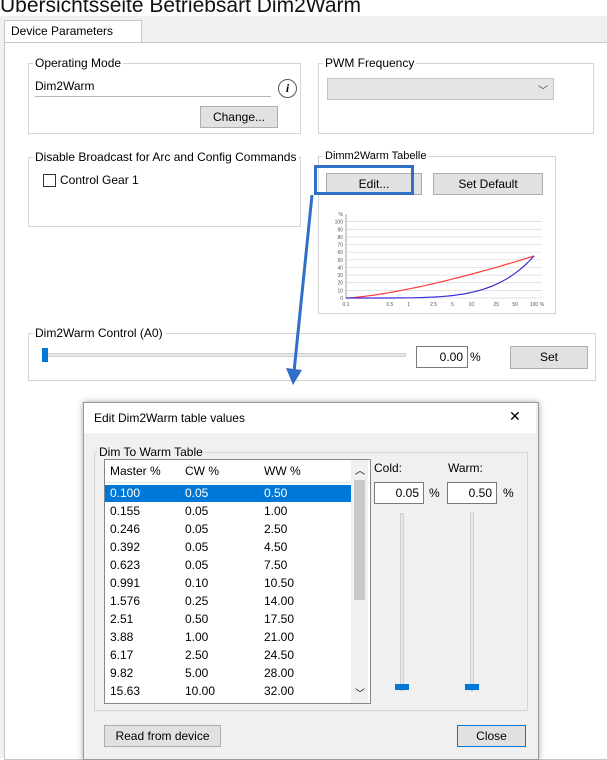 This screenshot has height=760, width=607. What do you see at coordinates (276, 565) in the screenshot?
I see `ww-cell: 7.50` at bounding box center [276, 565].